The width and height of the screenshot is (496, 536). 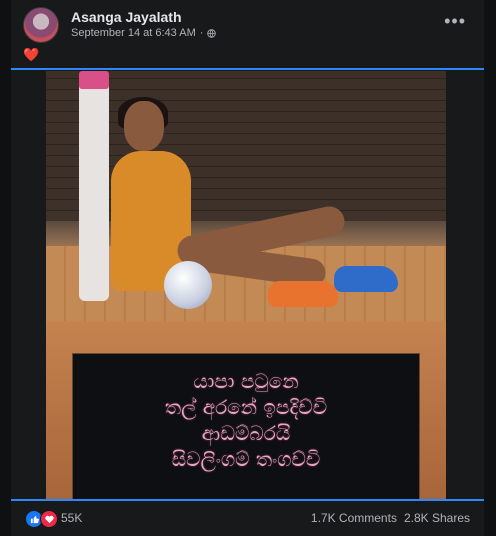 I want to click on pole-padding, so click(x=94, y=80).